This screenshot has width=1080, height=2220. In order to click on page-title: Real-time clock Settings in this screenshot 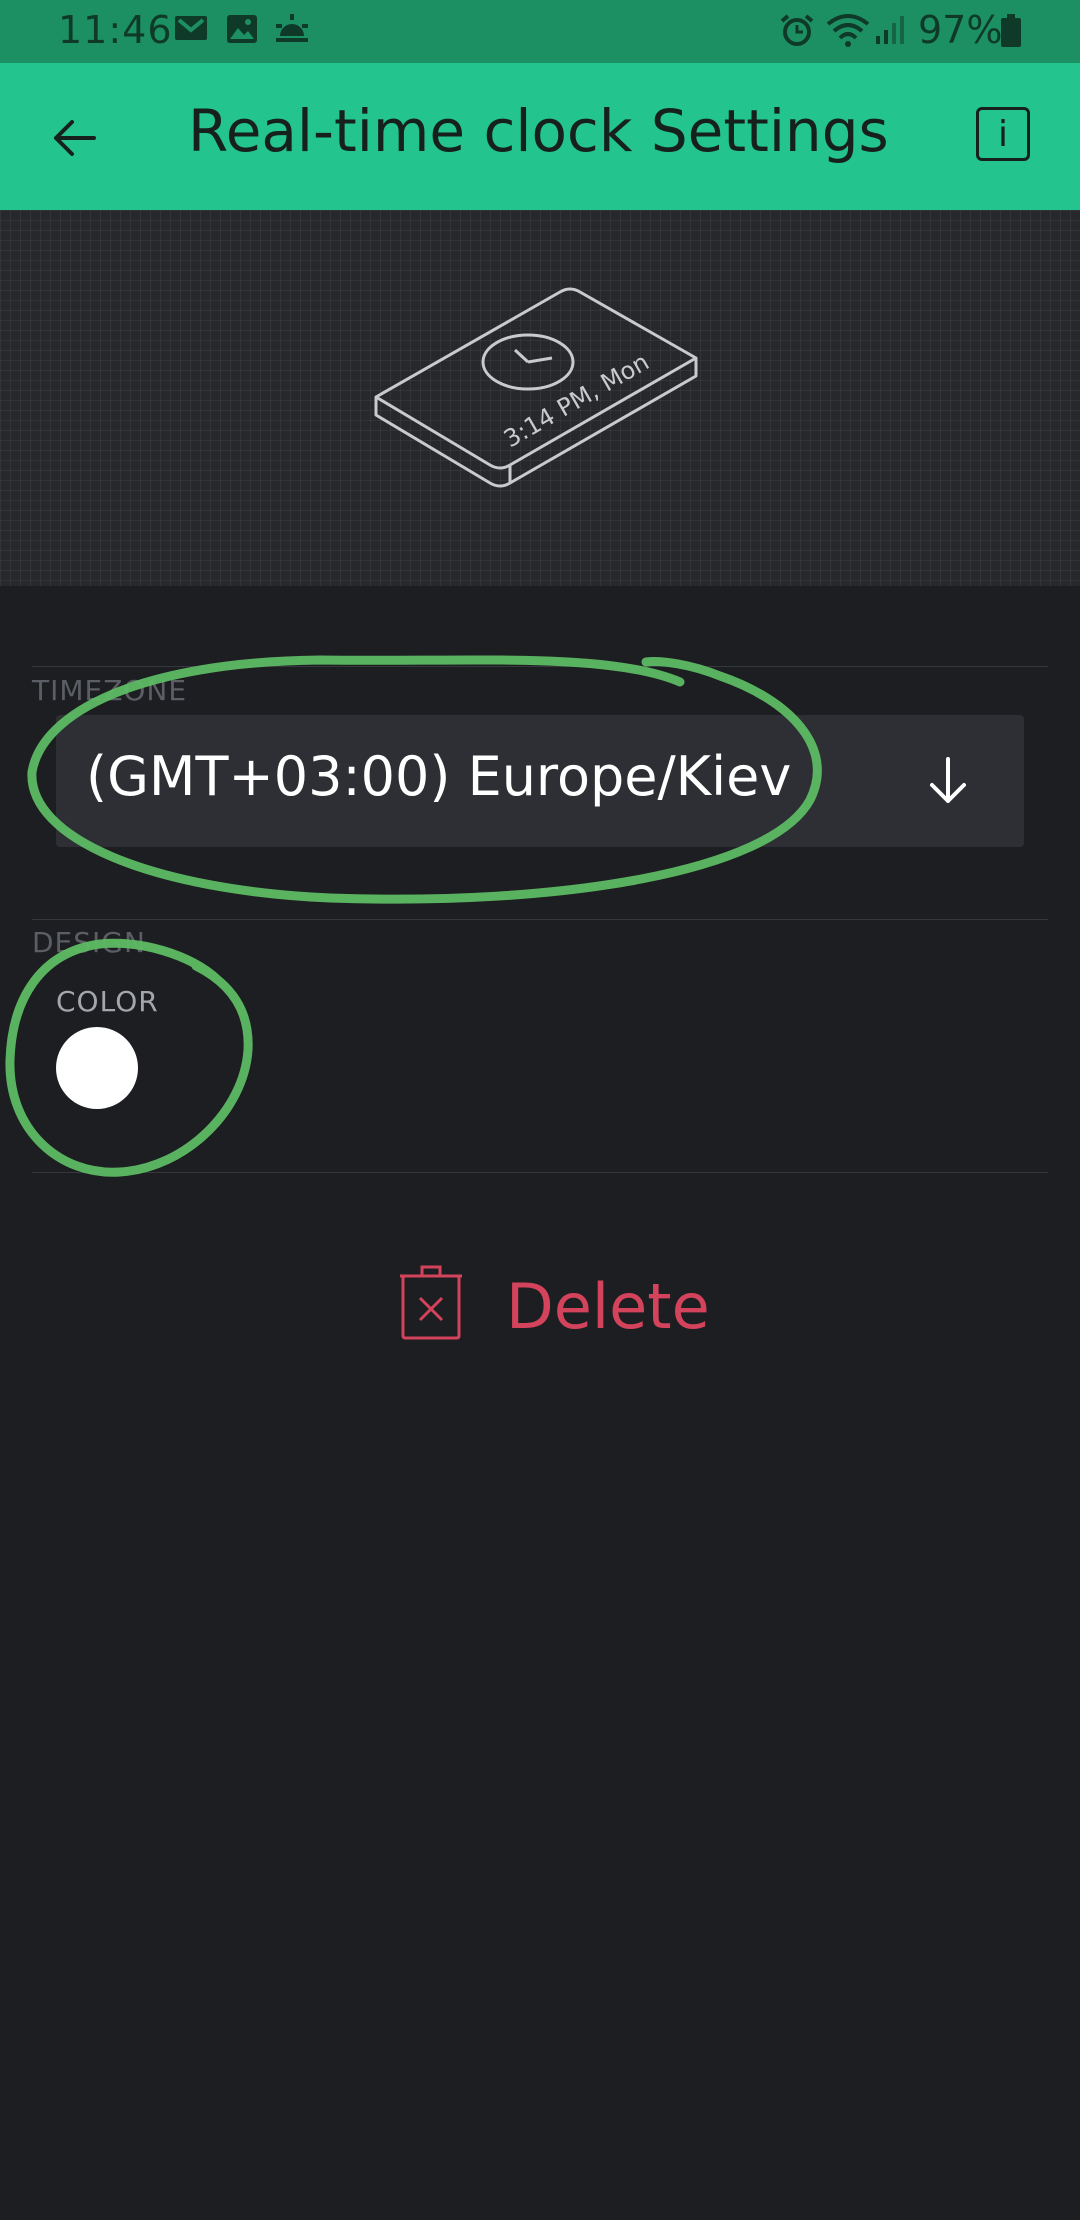, I will do `click(538, 131)`.